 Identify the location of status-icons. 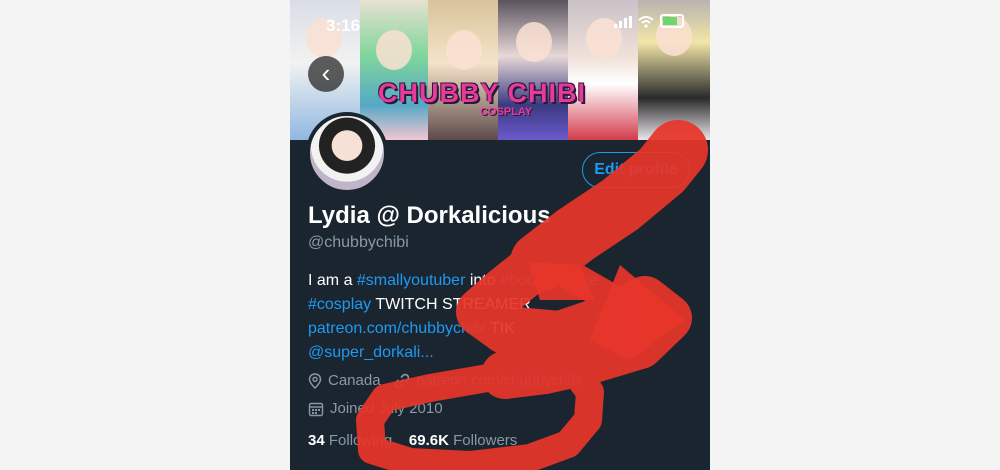
(649, 21).